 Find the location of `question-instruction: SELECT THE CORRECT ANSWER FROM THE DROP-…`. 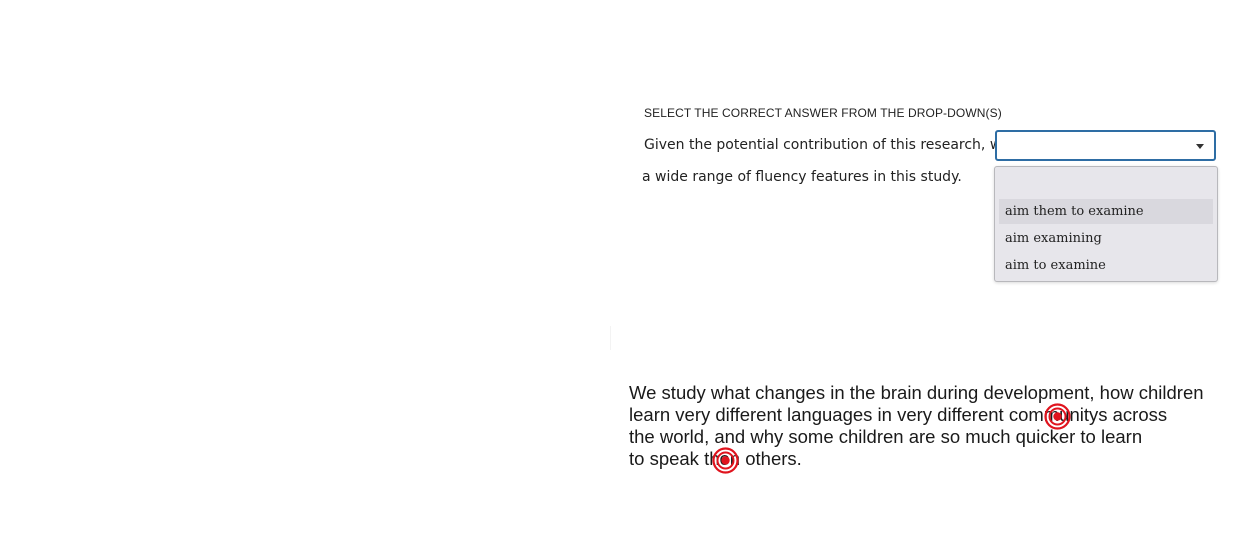

question-instruction: SELECT THE CORRECT ANSWER FROM THE DROP-… is located at coordinates (823, 113).